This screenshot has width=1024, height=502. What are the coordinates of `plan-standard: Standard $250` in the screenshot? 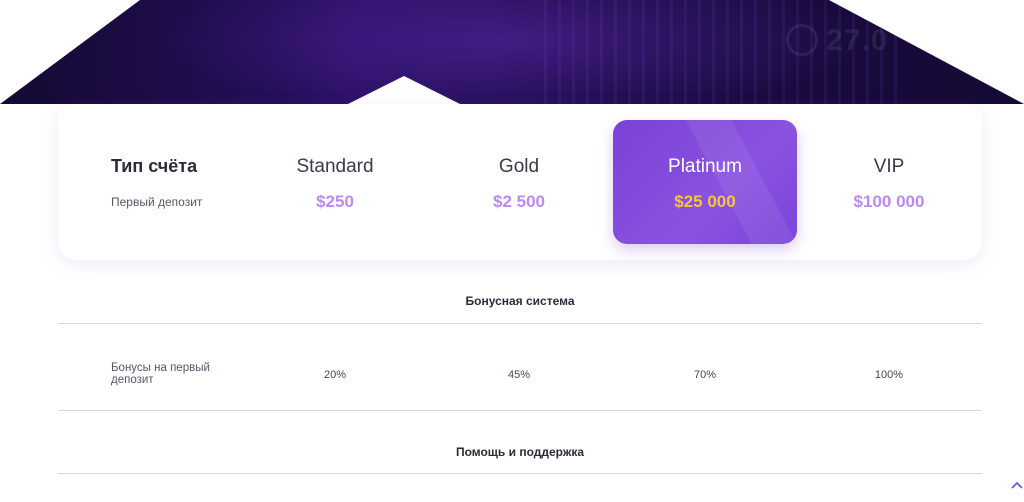 It's located at (335, 182).